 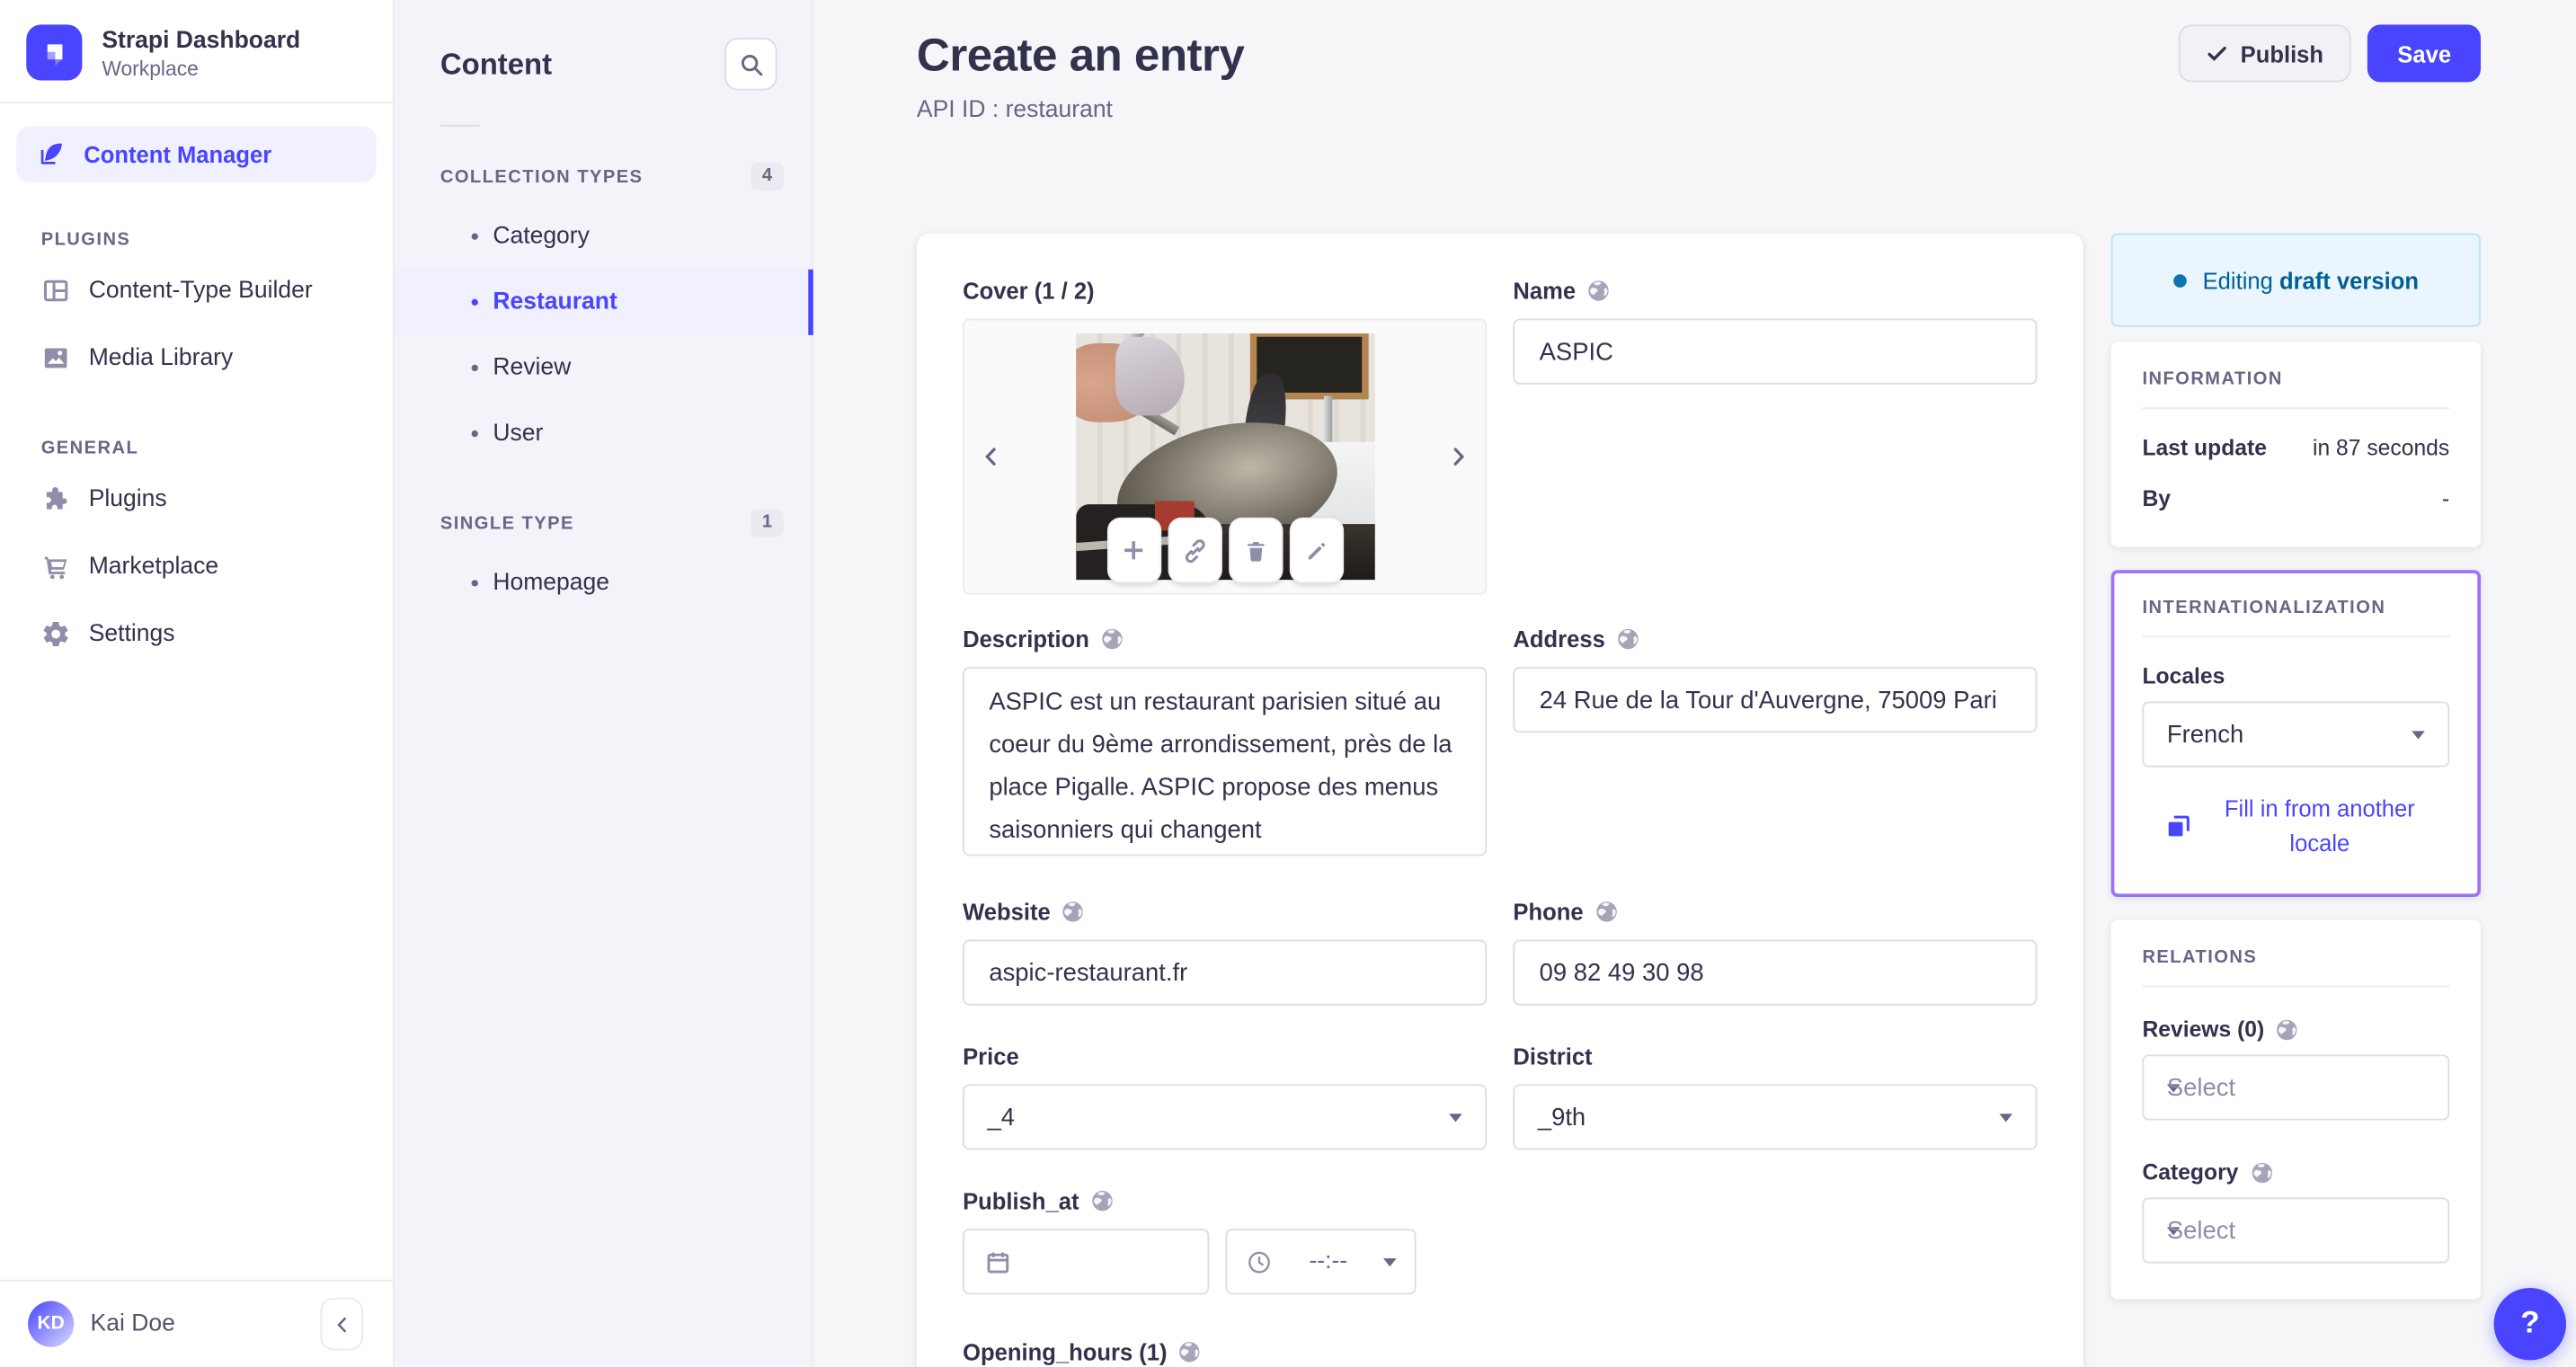 What do you see at coordinates (1328, 1262) in the screenshot?
I see `time-value: --:--` at bounding box center [1328, 1262].